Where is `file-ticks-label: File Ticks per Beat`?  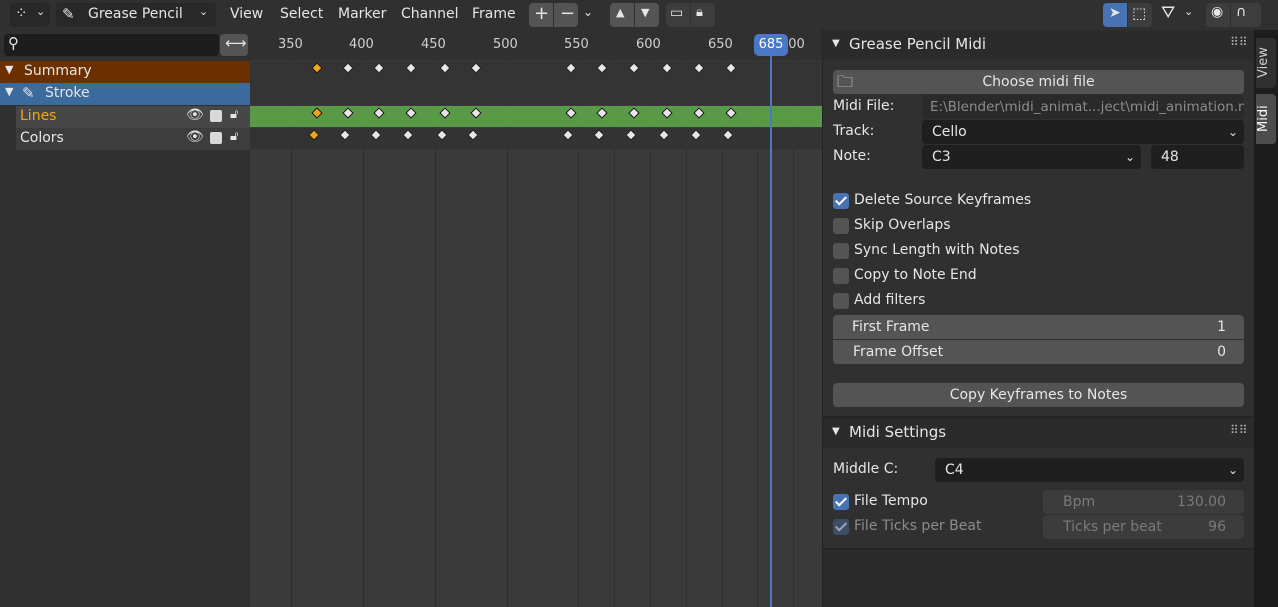
file-ticks-label: File Ticks per Beat is located at coordinates (917, 526).